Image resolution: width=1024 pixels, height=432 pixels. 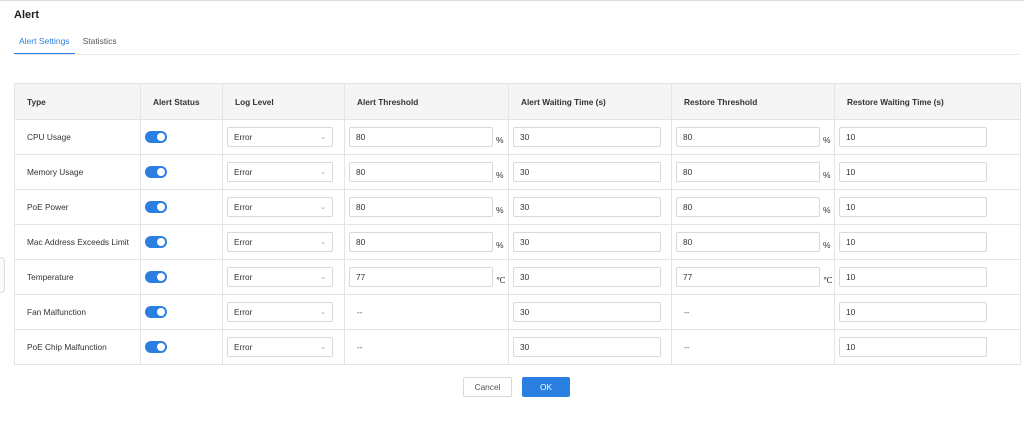 What do you see at coordinates (44, 45) in the screenshot?
I see `tab-alert-settings: Alert Settings` at bounding box center [44, 45].